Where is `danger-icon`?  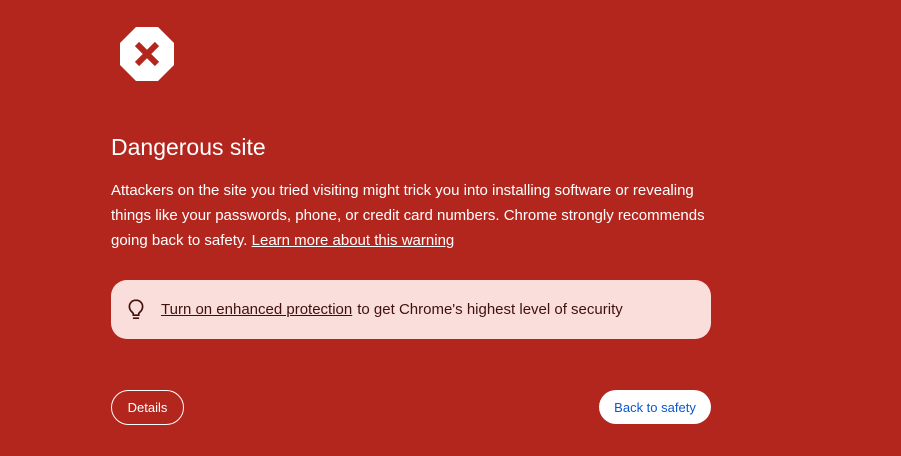
danger-icon is located at coordinates (147, 54).